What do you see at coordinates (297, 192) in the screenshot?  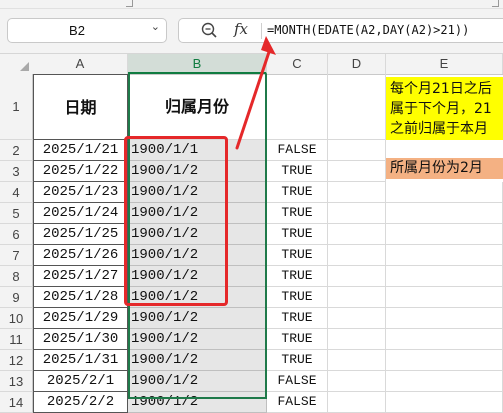 I see `cell-C4: TRUE` at bounding box center [297, 192].